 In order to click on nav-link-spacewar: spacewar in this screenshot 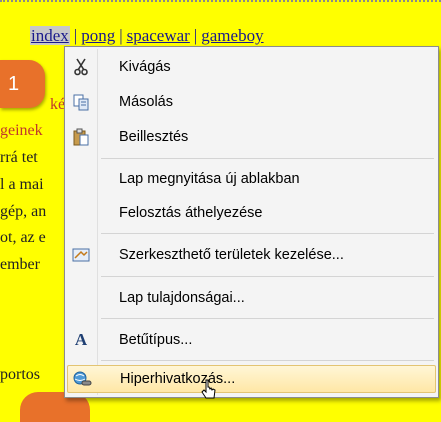, I will do `click(158, 35)`.